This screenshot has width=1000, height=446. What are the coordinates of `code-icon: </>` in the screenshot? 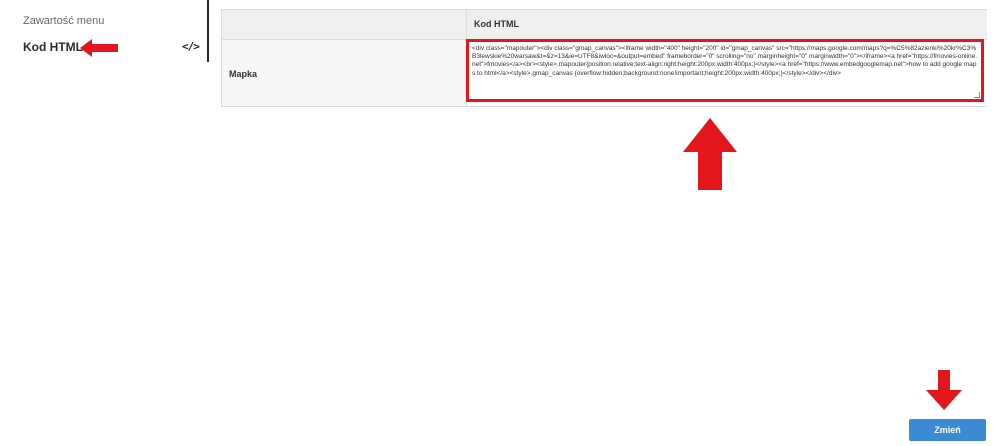 It's located at (191, 46).